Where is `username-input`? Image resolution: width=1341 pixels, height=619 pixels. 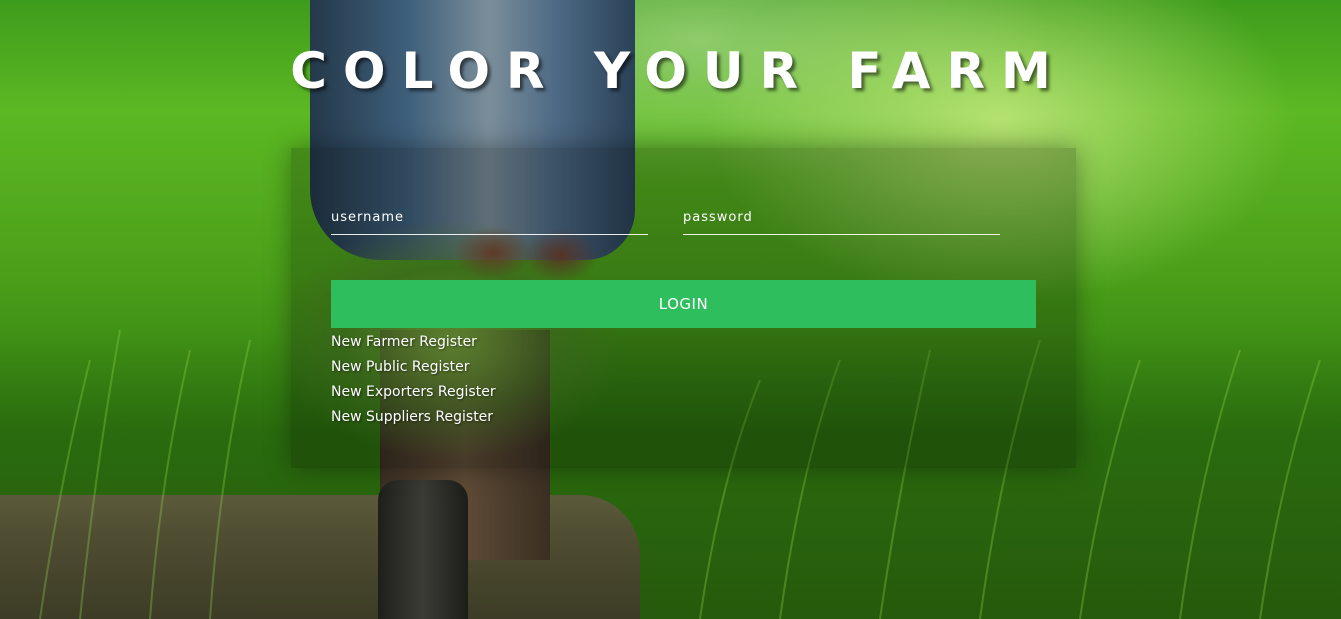 username-input is located at coordinates (489, 218).